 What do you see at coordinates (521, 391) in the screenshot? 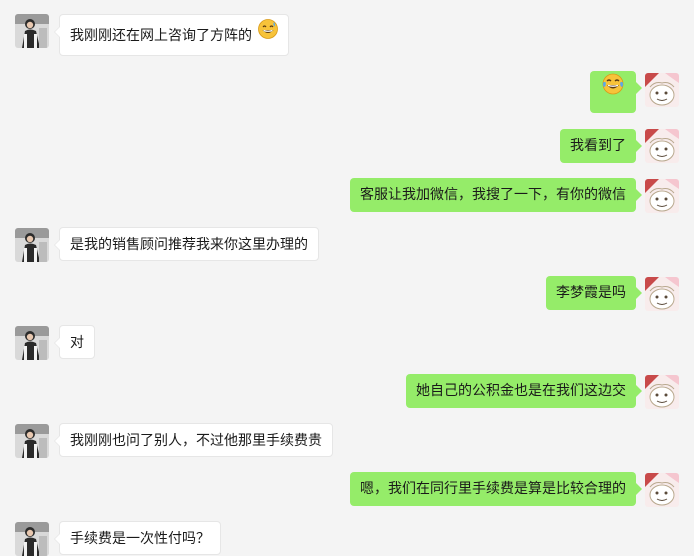
I see `message-text: 她自己的公积金也是在我们这边交` at bounding box center [521, 391].